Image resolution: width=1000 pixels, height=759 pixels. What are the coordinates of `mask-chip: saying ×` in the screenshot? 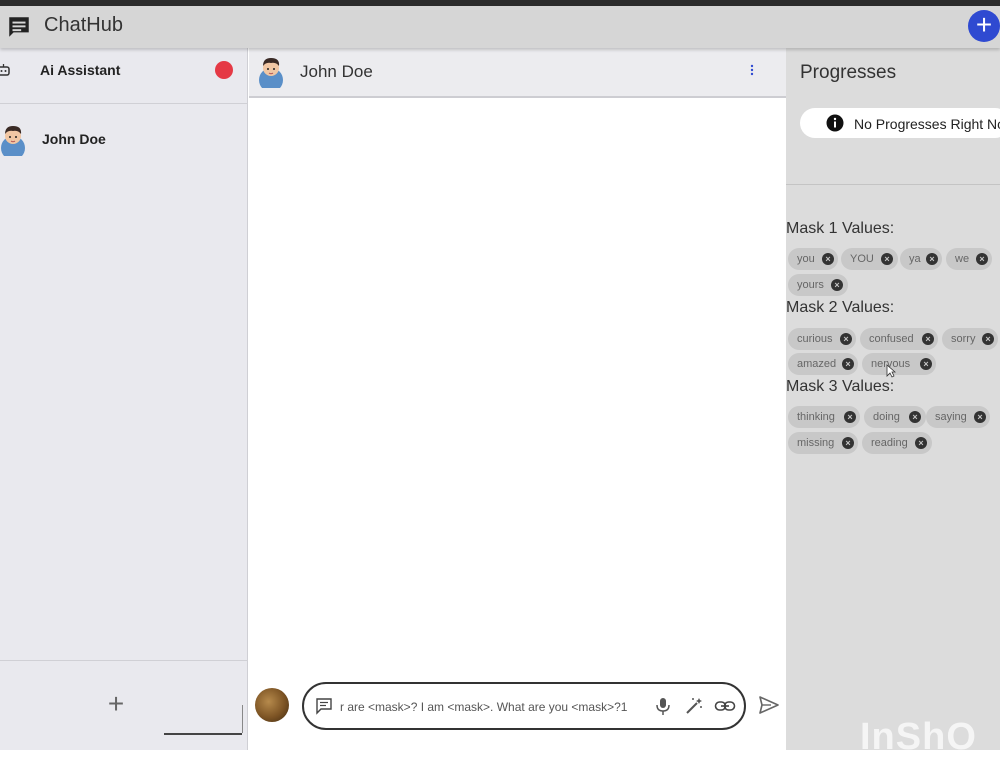 It's located at (958, 417).